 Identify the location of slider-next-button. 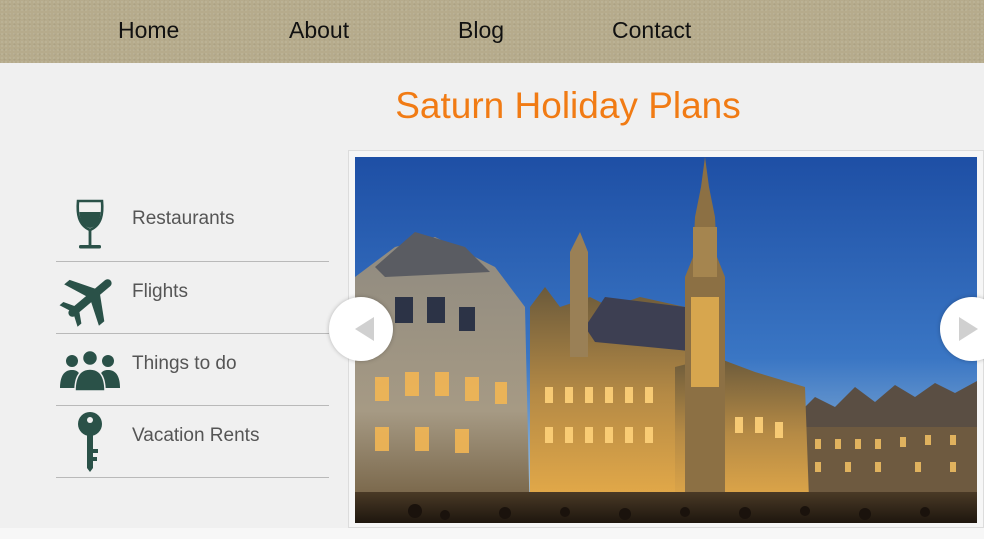
(962, 329).